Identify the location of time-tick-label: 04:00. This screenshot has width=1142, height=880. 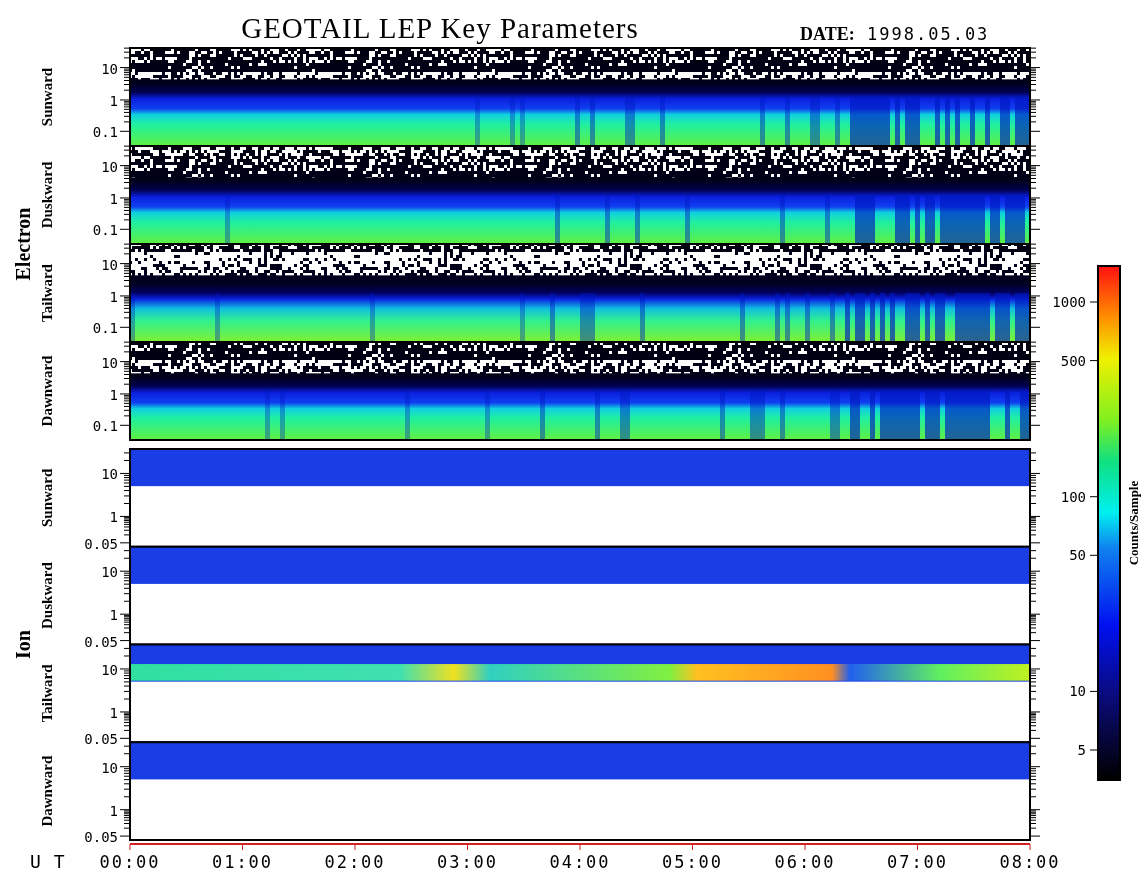
(580, 862).